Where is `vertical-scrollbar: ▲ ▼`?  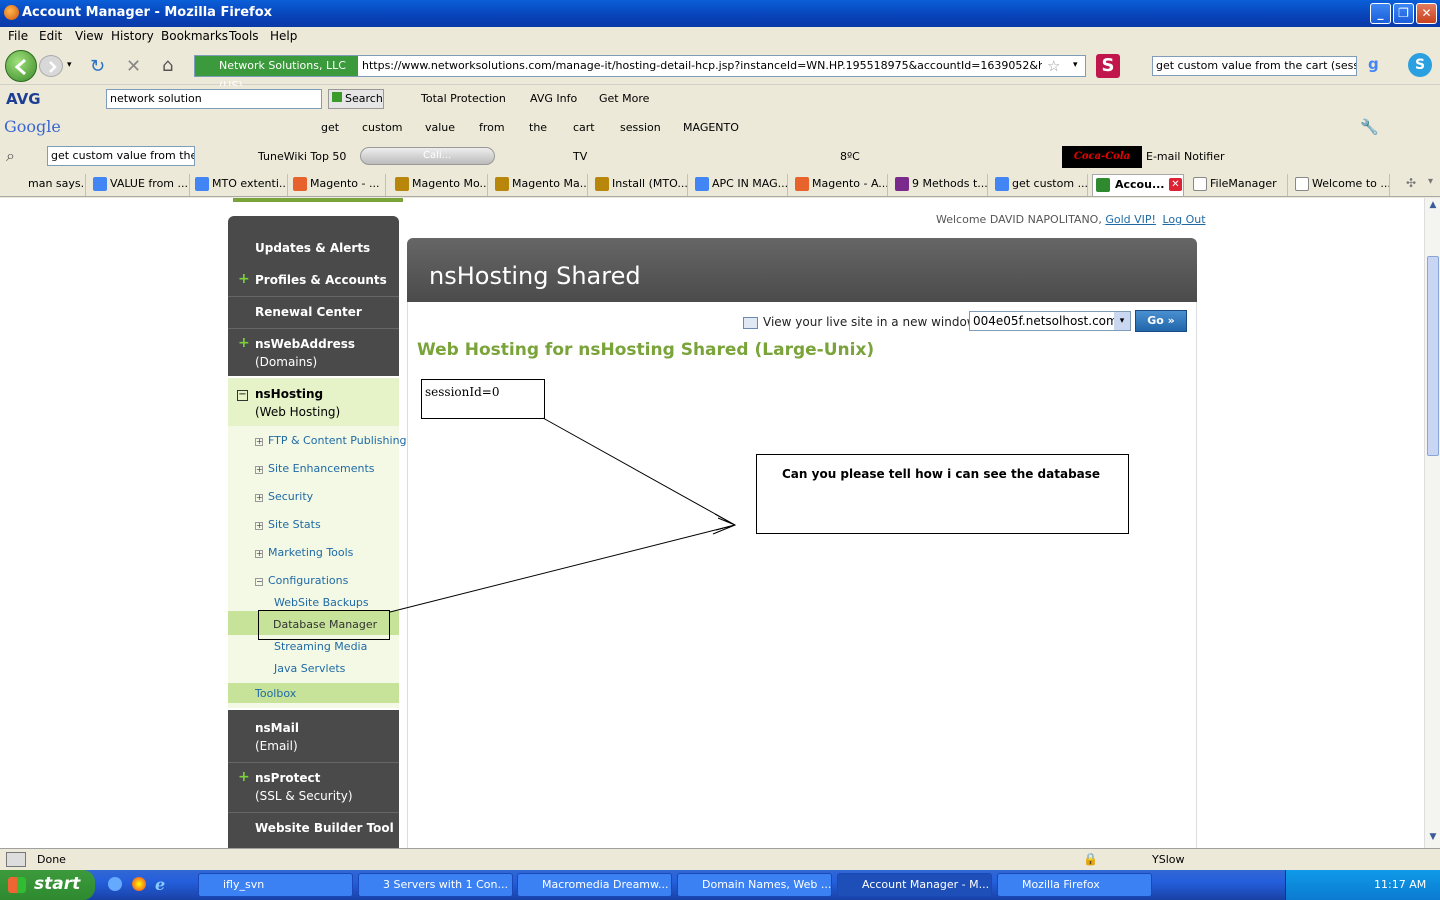 vertical-scrollbar: ▲ ▼ is located at coordinates (1432, 523).